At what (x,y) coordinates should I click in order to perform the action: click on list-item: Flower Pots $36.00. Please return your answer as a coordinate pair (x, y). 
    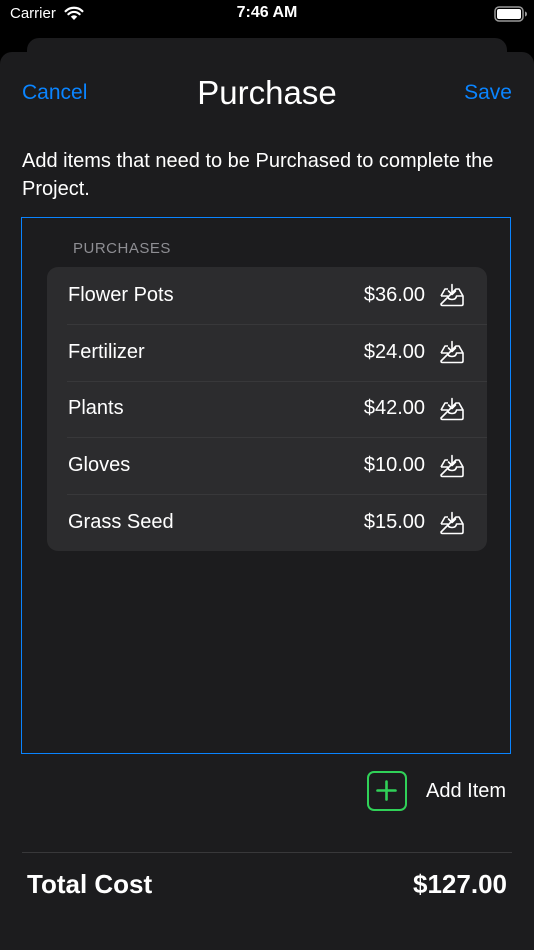
    Looking at the image, I should click on (267, 295).